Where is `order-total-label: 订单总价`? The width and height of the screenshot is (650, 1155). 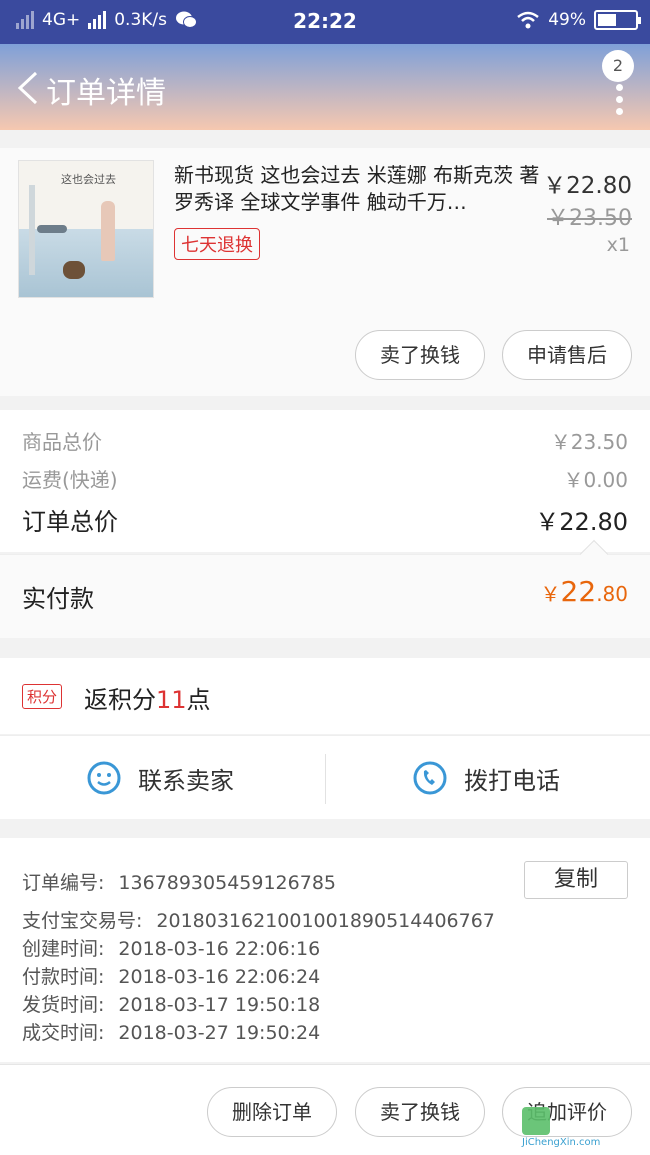
order-total-label: 订单总价 is located at coordinates (70, 522).